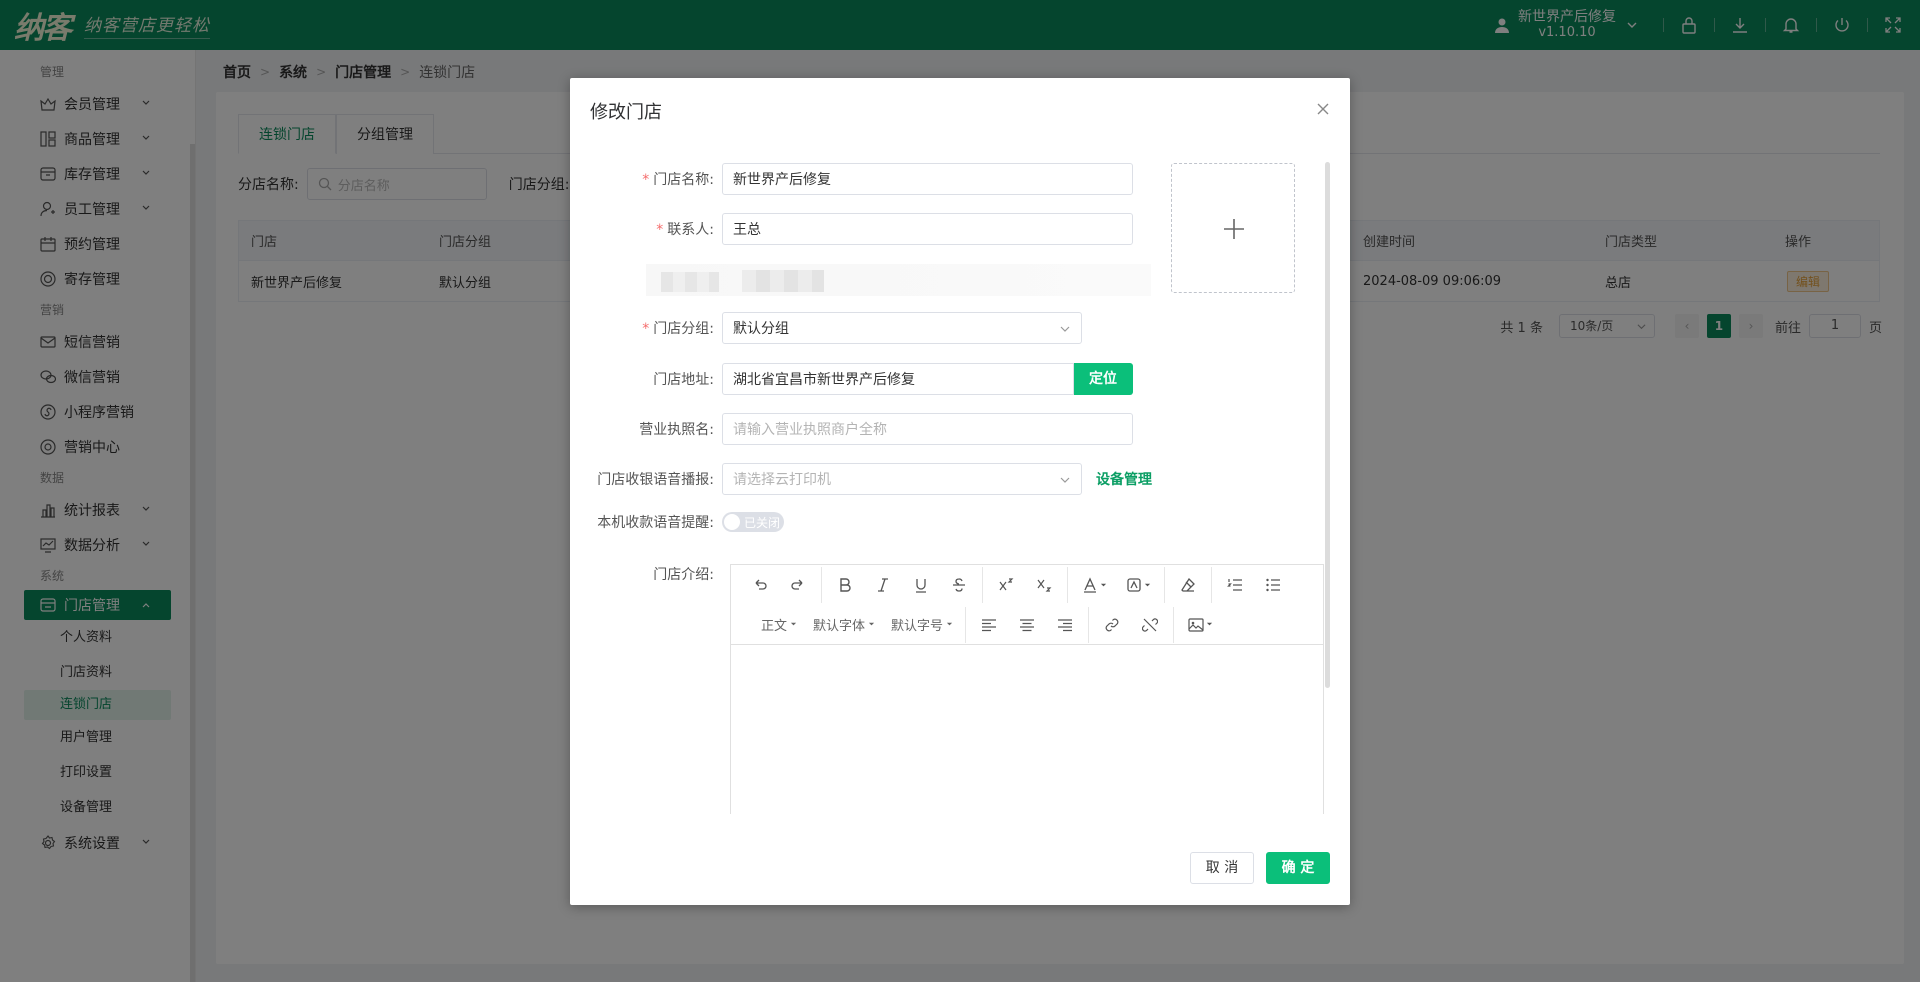  Describe the element at coordinates (1235, 585) in the screenshot. I see `ordered-list-icon` at that location.